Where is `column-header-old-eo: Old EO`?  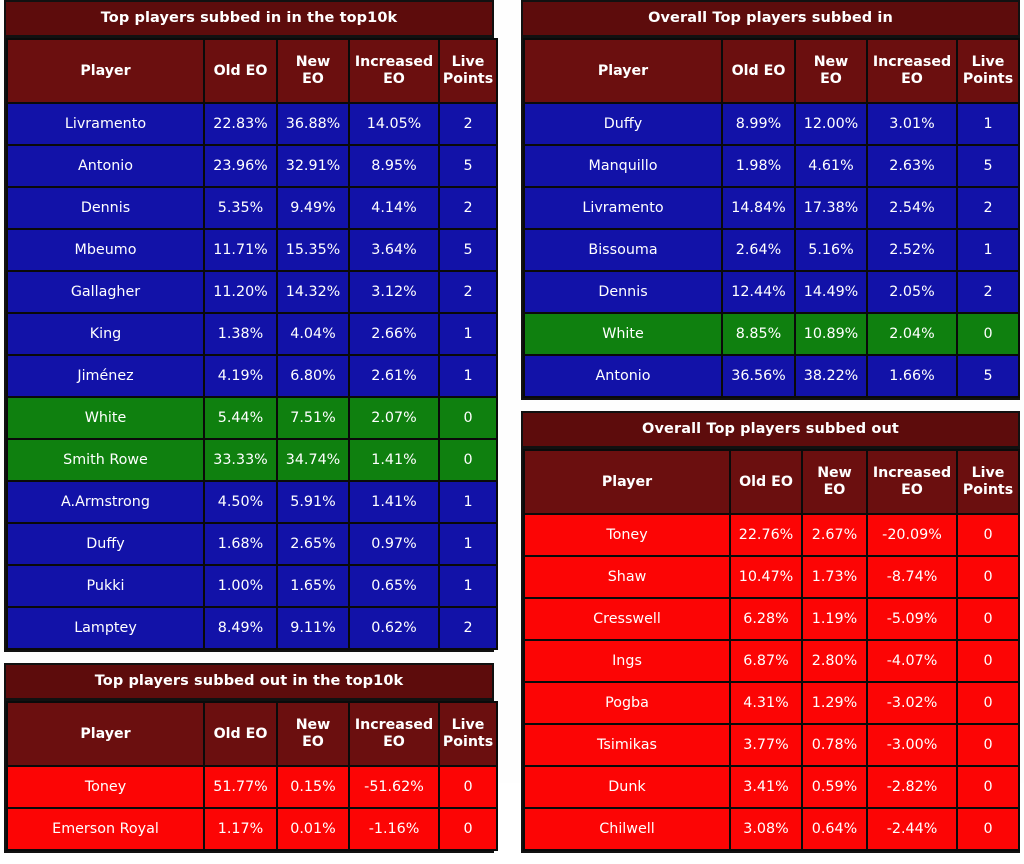
column-header-old-eo: Old EO is located at coordinates (240, 734).